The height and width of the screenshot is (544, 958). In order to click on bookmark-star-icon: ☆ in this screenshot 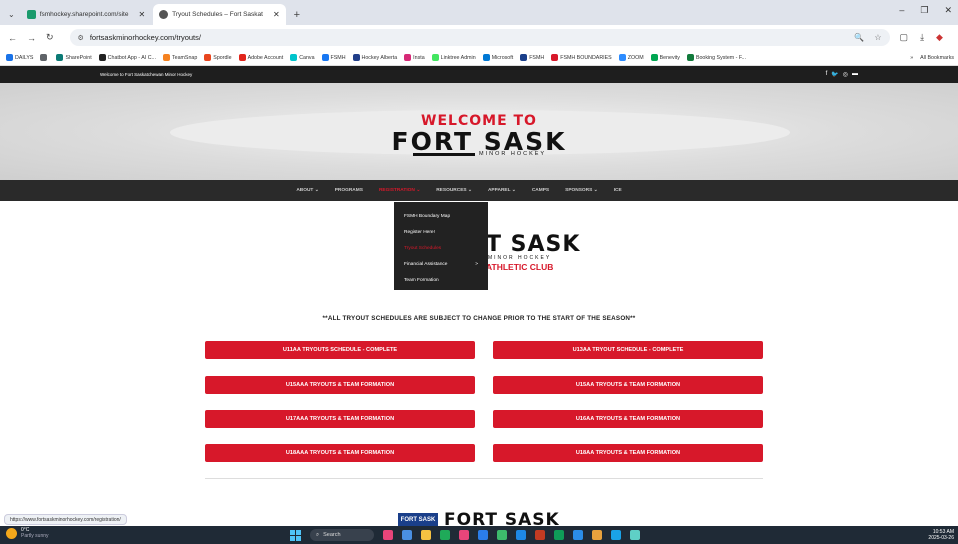, I will do `click(877, 37)`.